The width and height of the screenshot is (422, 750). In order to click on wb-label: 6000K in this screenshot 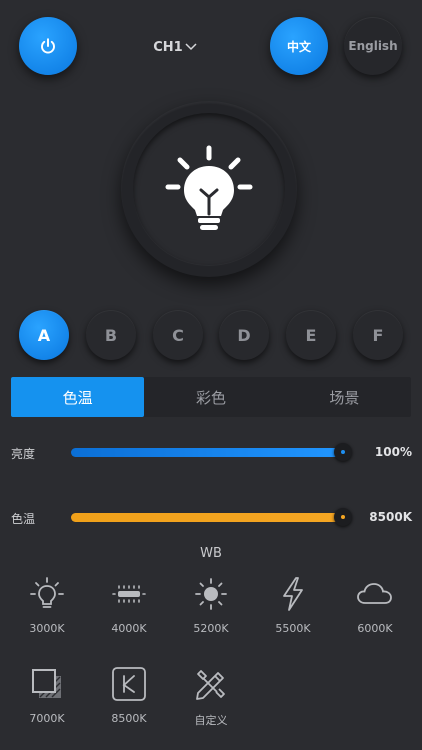, I will do `click(375, 628)`.